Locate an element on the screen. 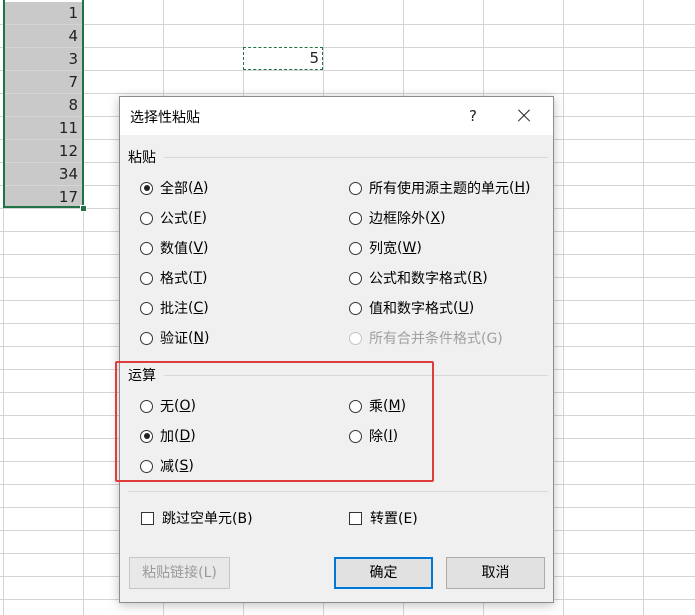  radio-paste-merge-conditional-formats: 所有合并条件格式(G) is located at coordinates (426, 338).